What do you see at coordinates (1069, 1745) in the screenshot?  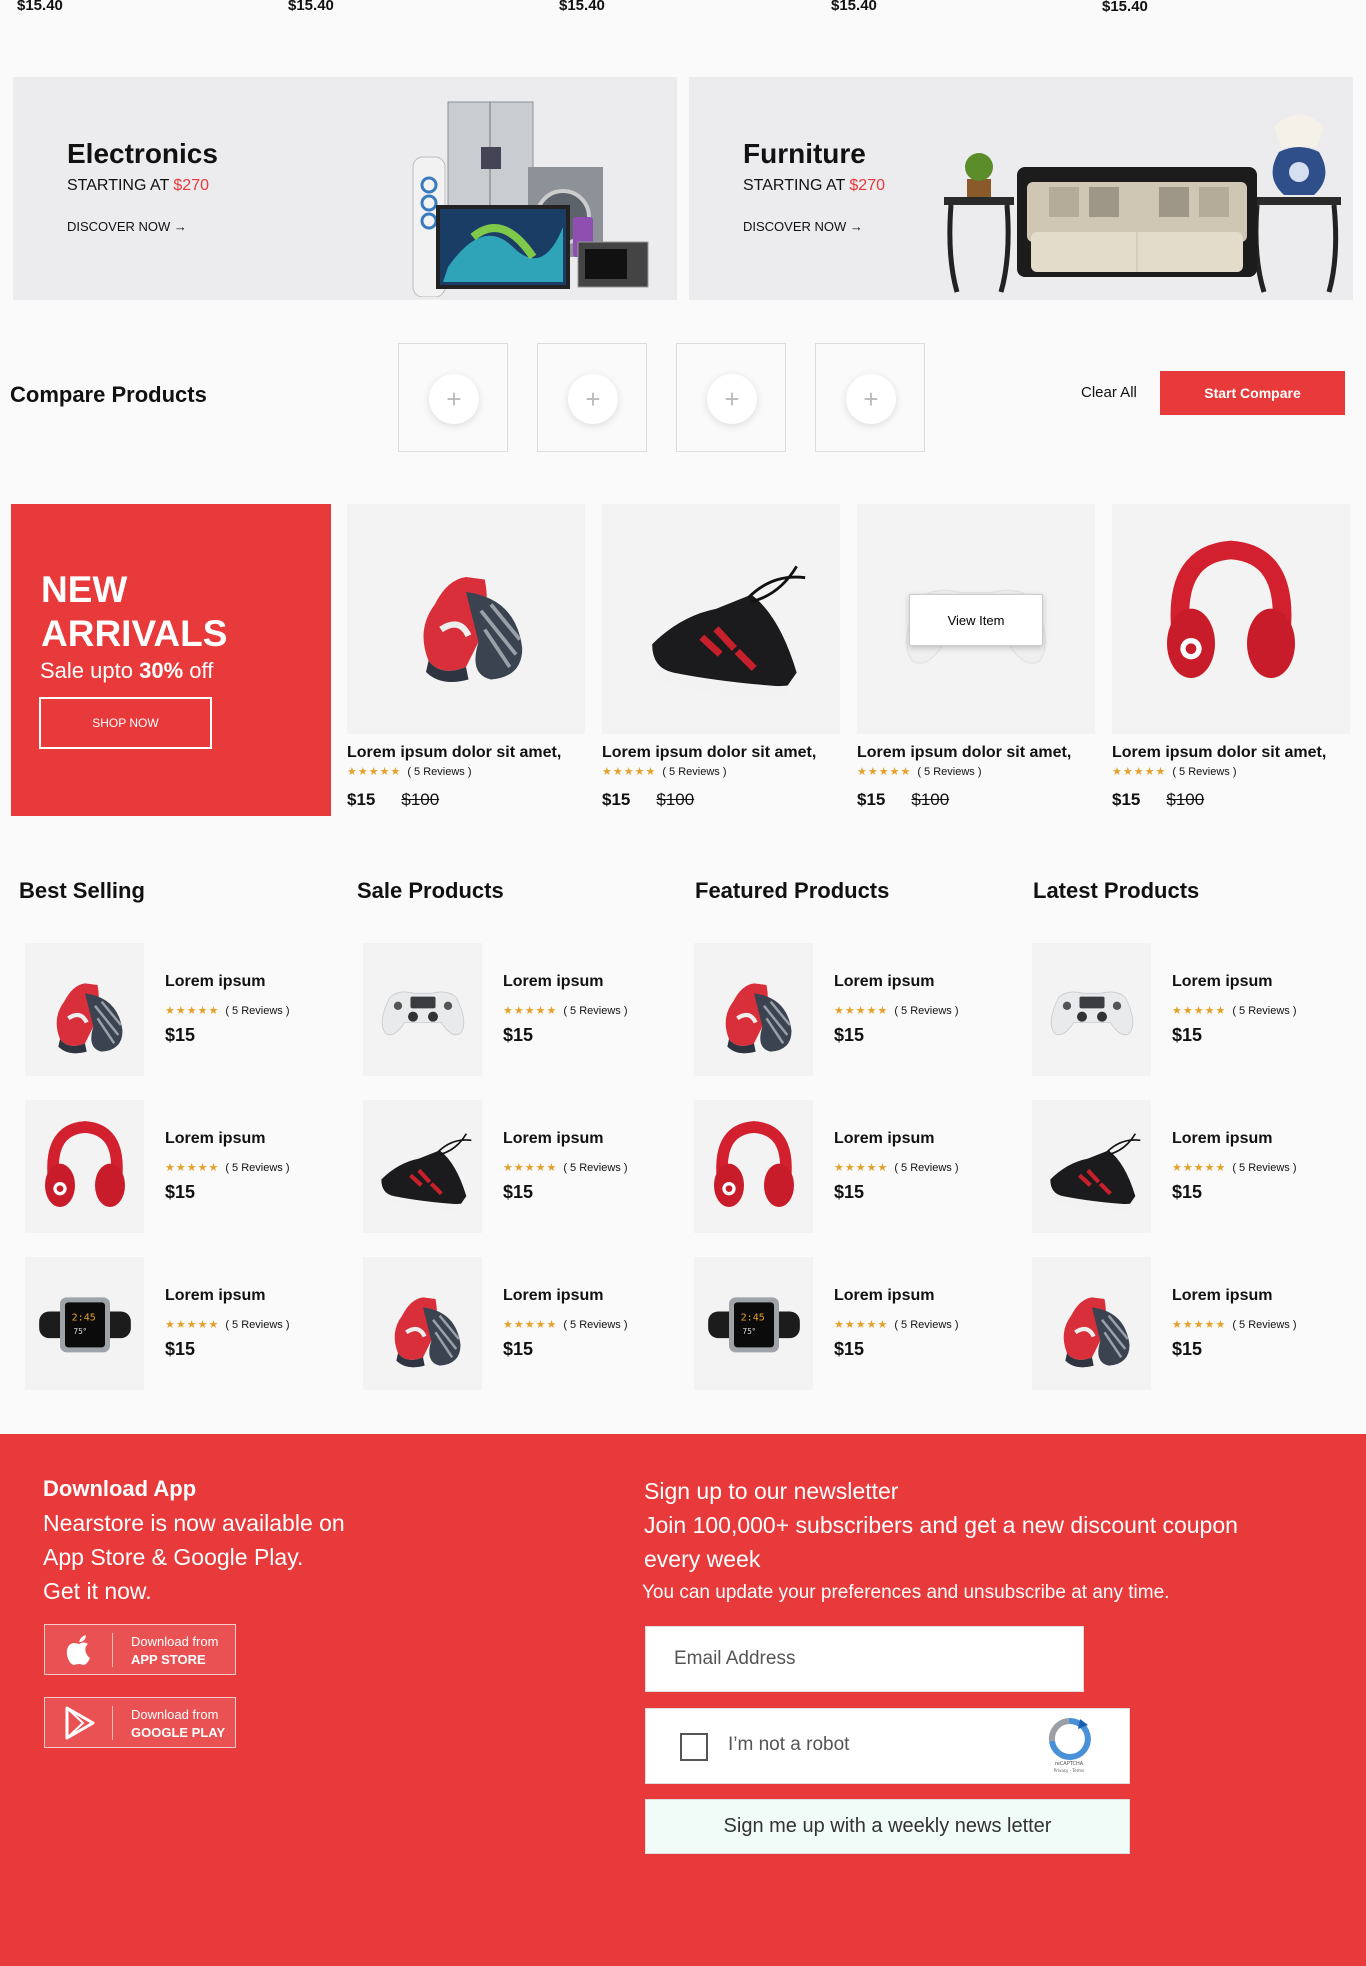 I see `recaptcha-logo-icon: reCAPTCHA Privacy - Terms` at bounding box center [1069, 1745].